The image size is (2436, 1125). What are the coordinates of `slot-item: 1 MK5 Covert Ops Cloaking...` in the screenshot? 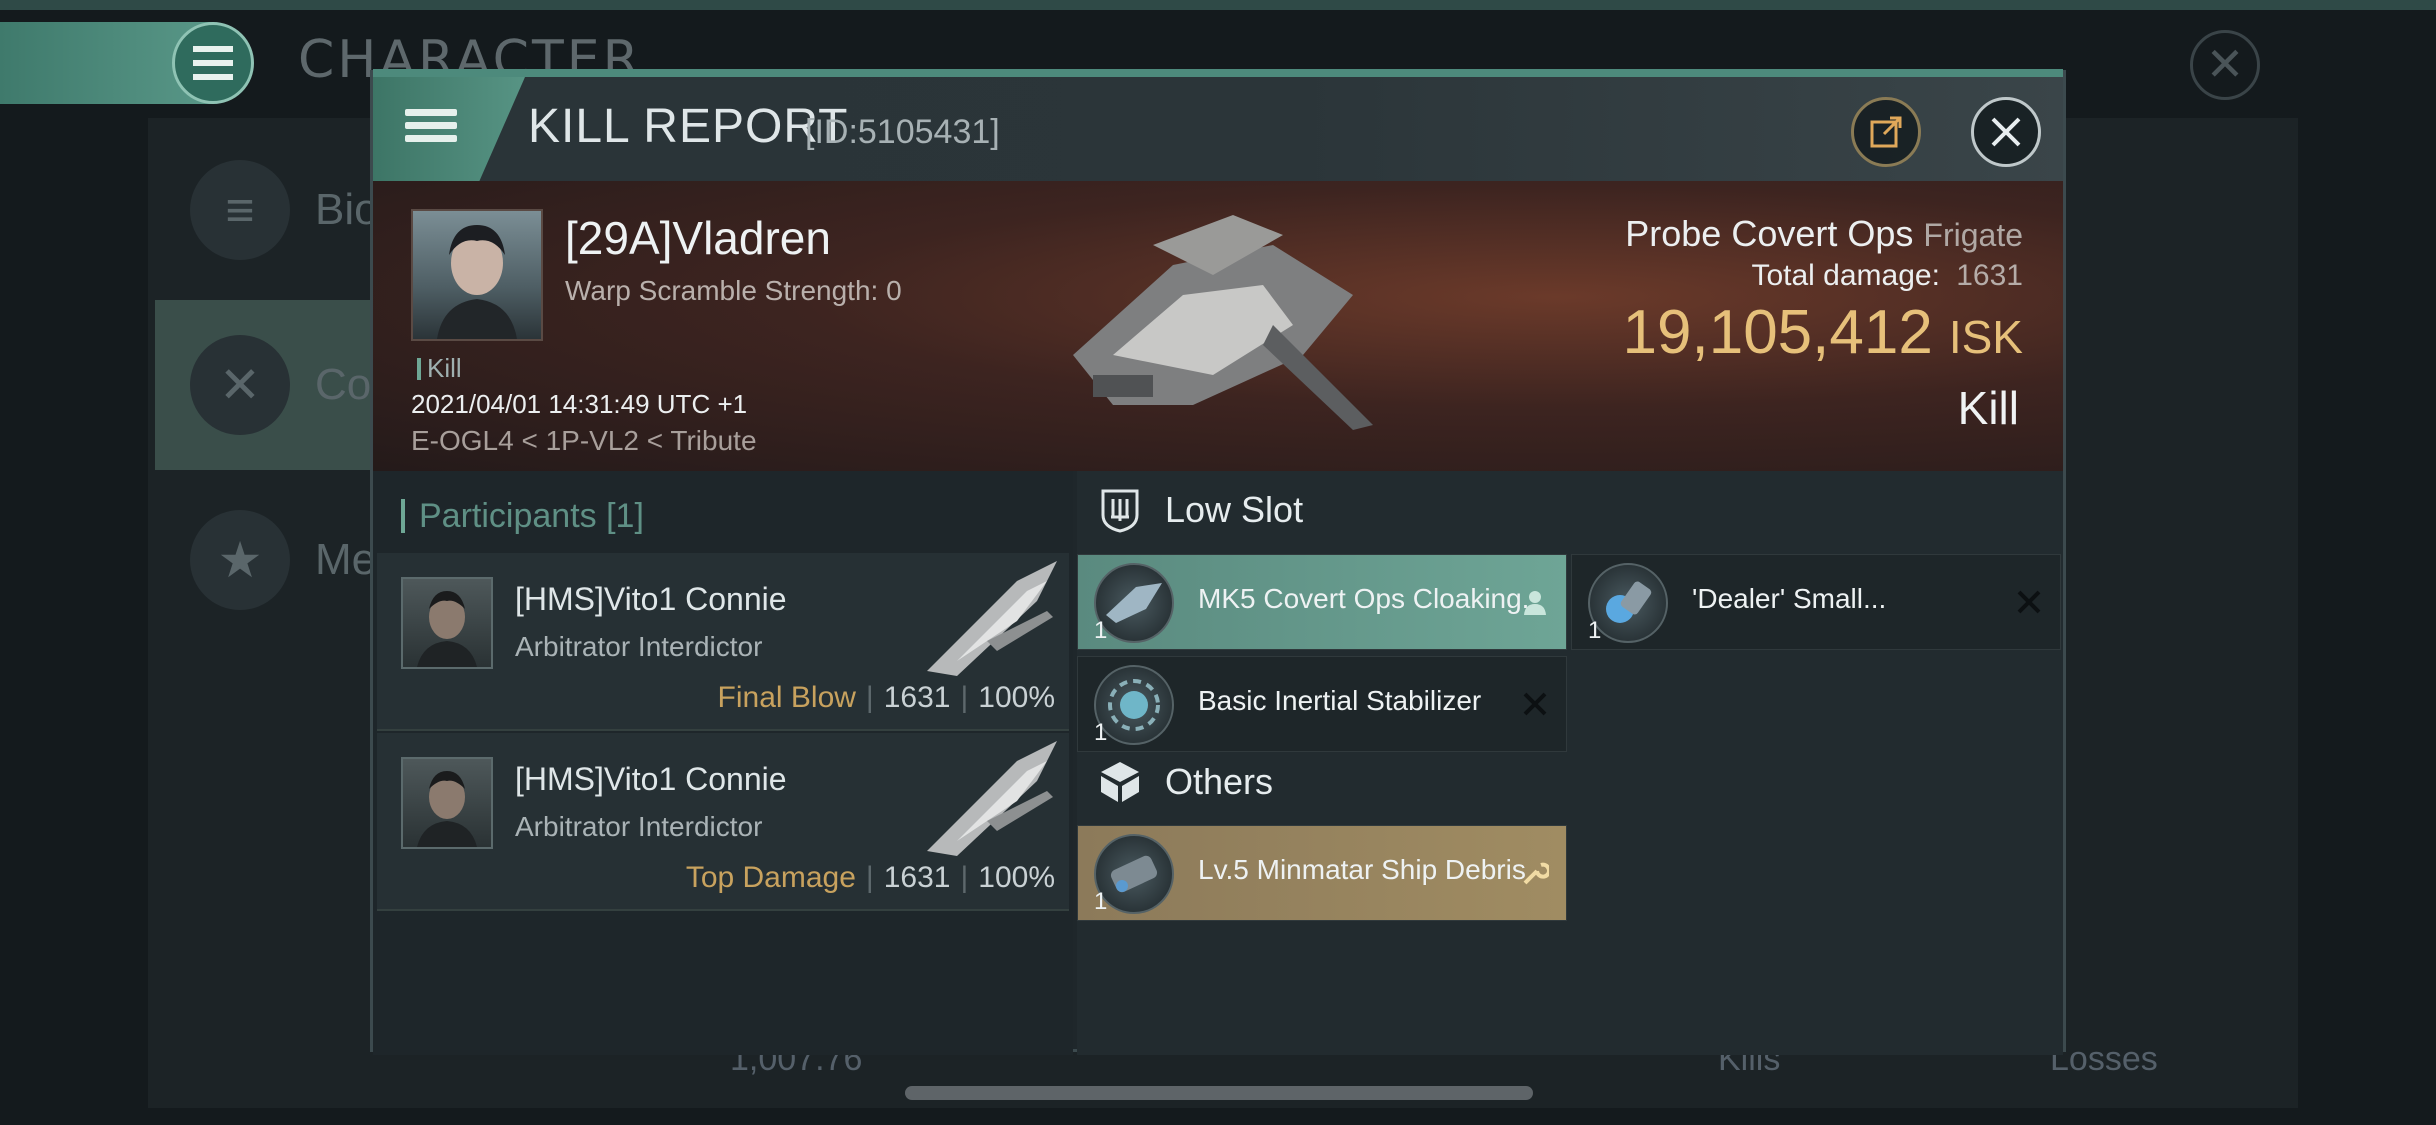 It's located at (1322, 602).